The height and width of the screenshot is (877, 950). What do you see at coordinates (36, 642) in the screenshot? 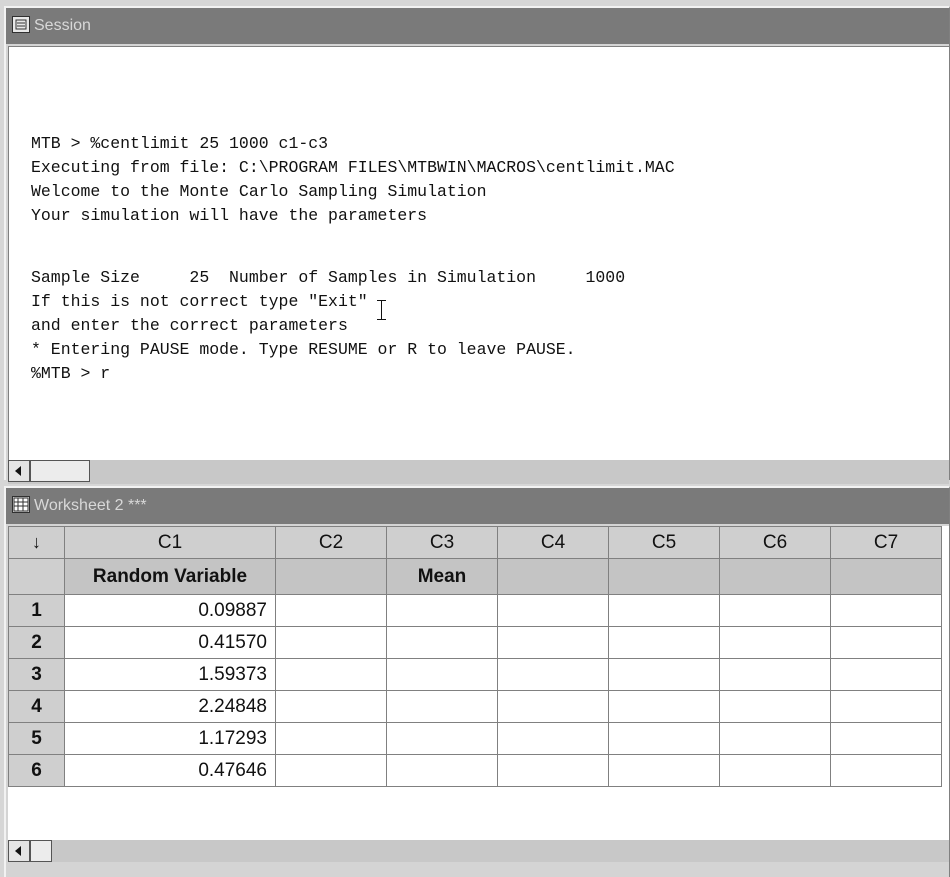
I see `row-number: 2` at bounding box center [36, 642].